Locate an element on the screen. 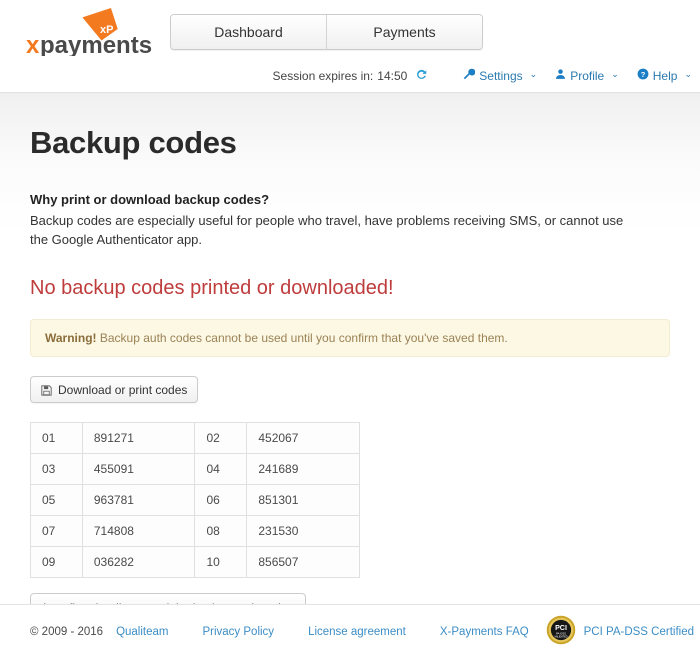  menu-profile-label: Profile is located at coordinates (587, 75).